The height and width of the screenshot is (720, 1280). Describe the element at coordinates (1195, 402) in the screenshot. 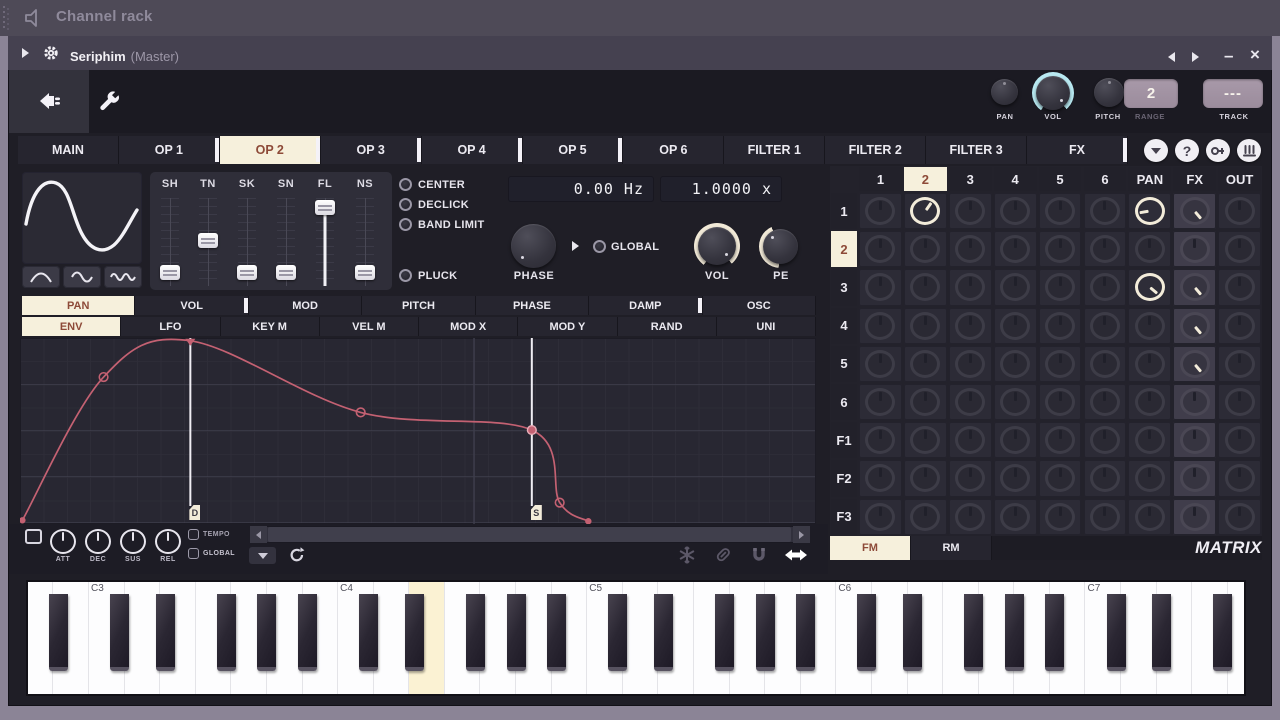

I see `matrix-cell-6-fx` at that location.